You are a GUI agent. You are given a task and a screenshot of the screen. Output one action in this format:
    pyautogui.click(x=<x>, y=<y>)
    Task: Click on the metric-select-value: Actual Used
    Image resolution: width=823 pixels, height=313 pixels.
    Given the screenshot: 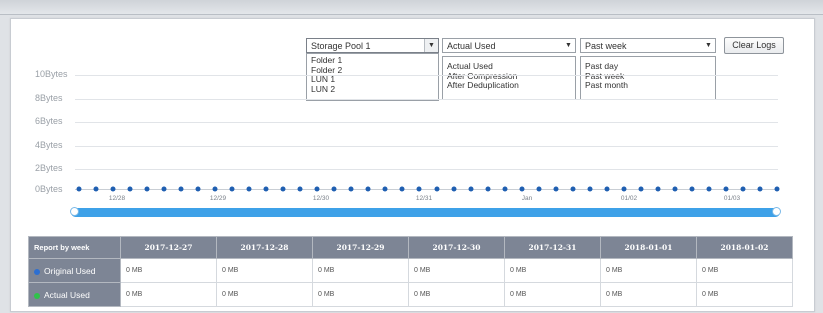 What is the action you would take?
    pyautogui.click(x=471, y=46)
    